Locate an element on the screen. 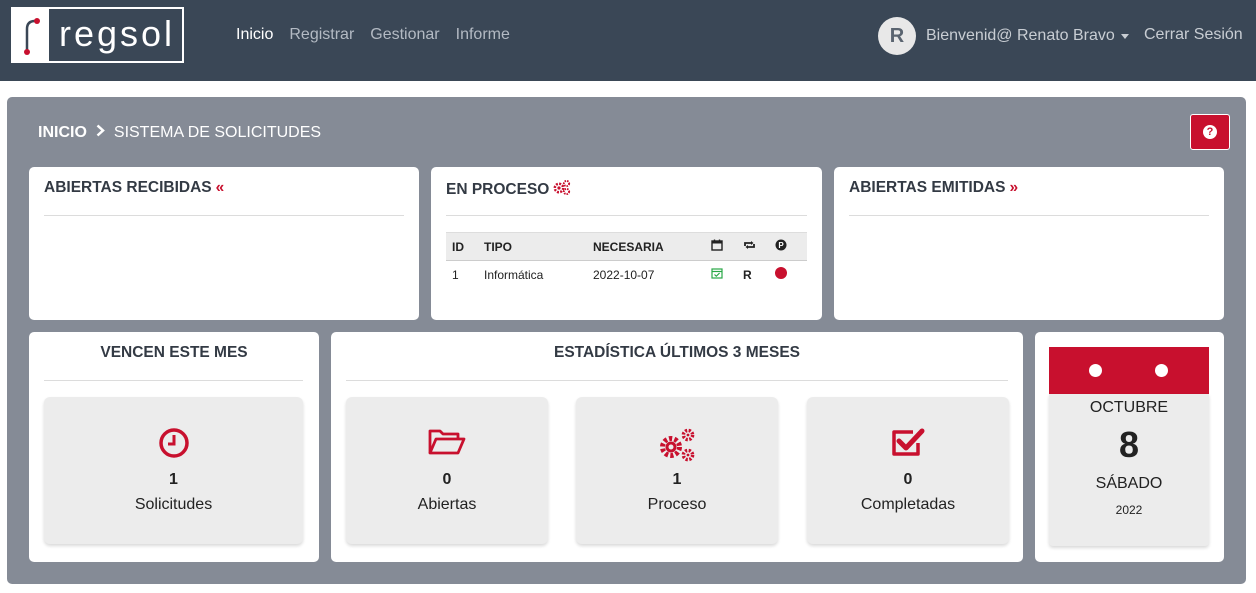  regsol-logo: regsol is located at coordinates (97, 35).